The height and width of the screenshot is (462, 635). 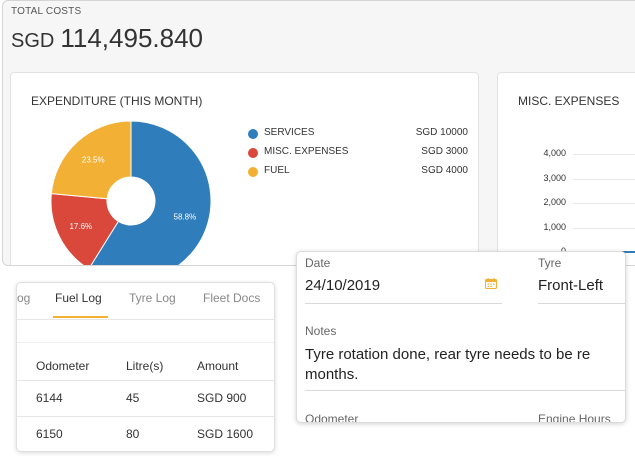 I want to click on tabs-divider, so click(x=145, y=319).